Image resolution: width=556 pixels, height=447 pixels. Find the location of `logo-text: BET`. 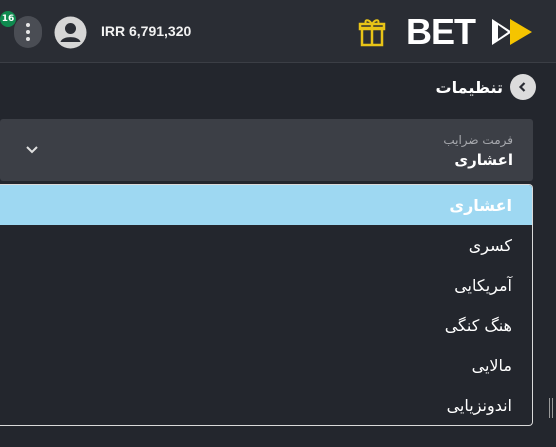

logo-text: BET is located at coordinates (441, 31).